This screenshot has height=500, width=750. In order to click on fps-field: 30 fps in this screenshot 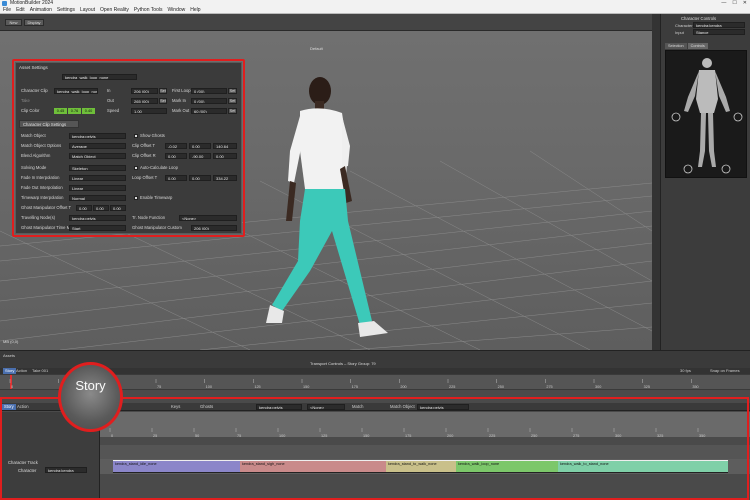, I will do `click(685, 371)`.